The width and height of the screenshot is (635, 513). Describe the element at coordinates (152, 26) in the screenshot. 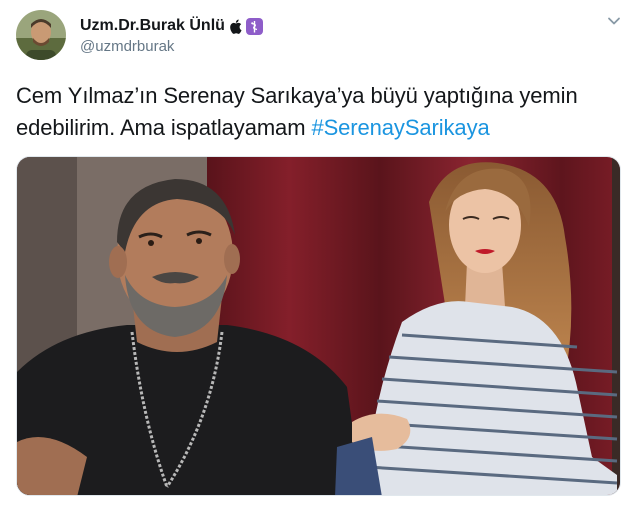

I see `display-name: Uzm.Dr.Burak Ünlü` at that location.